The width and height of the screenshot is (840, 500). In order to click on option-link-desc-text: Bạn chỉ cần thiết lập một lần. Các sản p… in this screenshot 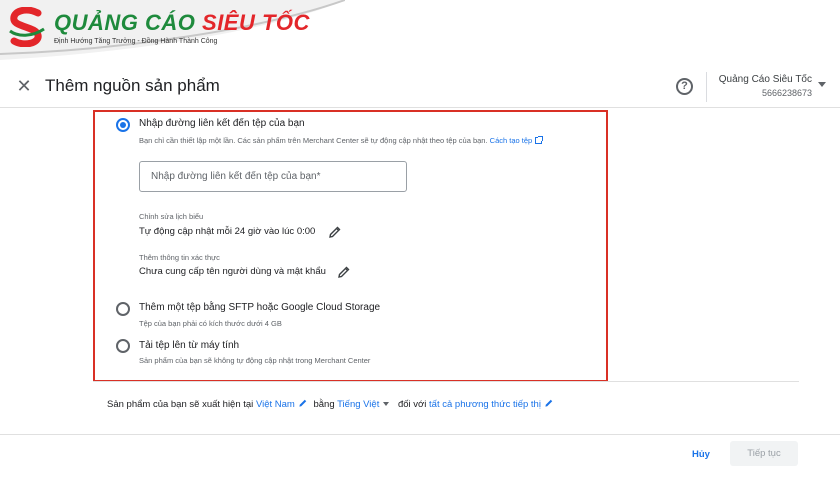, I will do `click(313, 140)`.